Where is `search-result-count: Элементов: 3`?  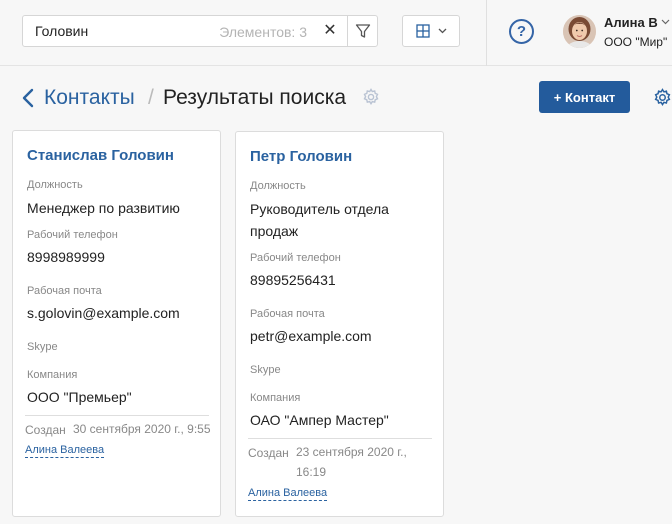 search-result-count: Элементов: 3 is located at coordinates (263, 32).